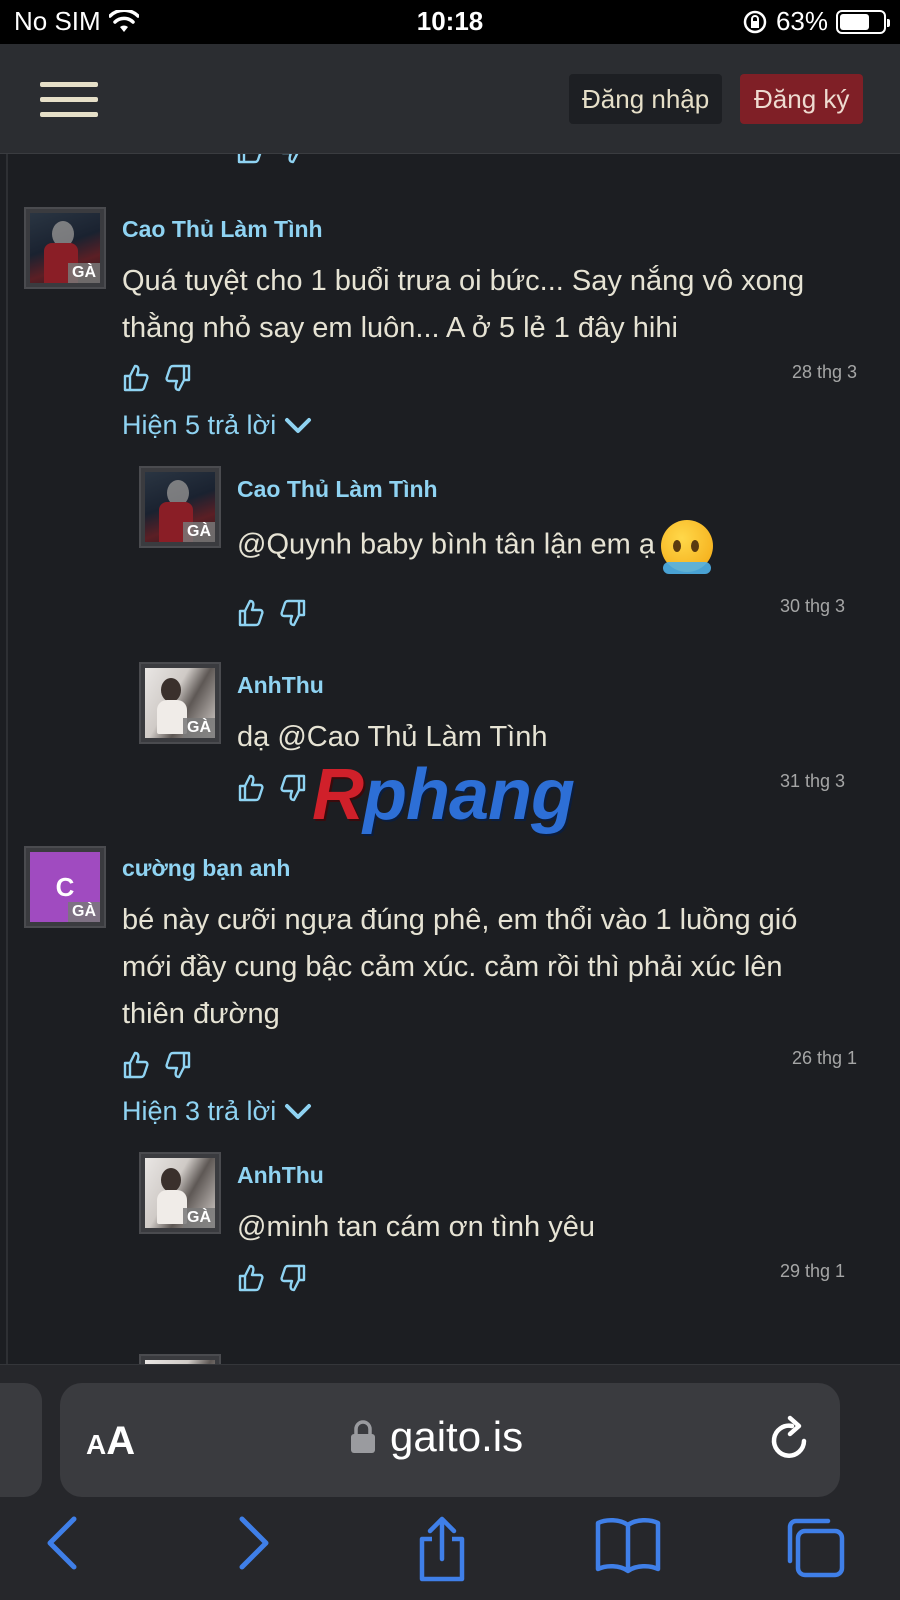 The height and width of the screenshot is (1600, 900). What do you see at coordinates (69, 102) in the screenshot?
I see `hamburger-icon` at bounding box center [69, 102].